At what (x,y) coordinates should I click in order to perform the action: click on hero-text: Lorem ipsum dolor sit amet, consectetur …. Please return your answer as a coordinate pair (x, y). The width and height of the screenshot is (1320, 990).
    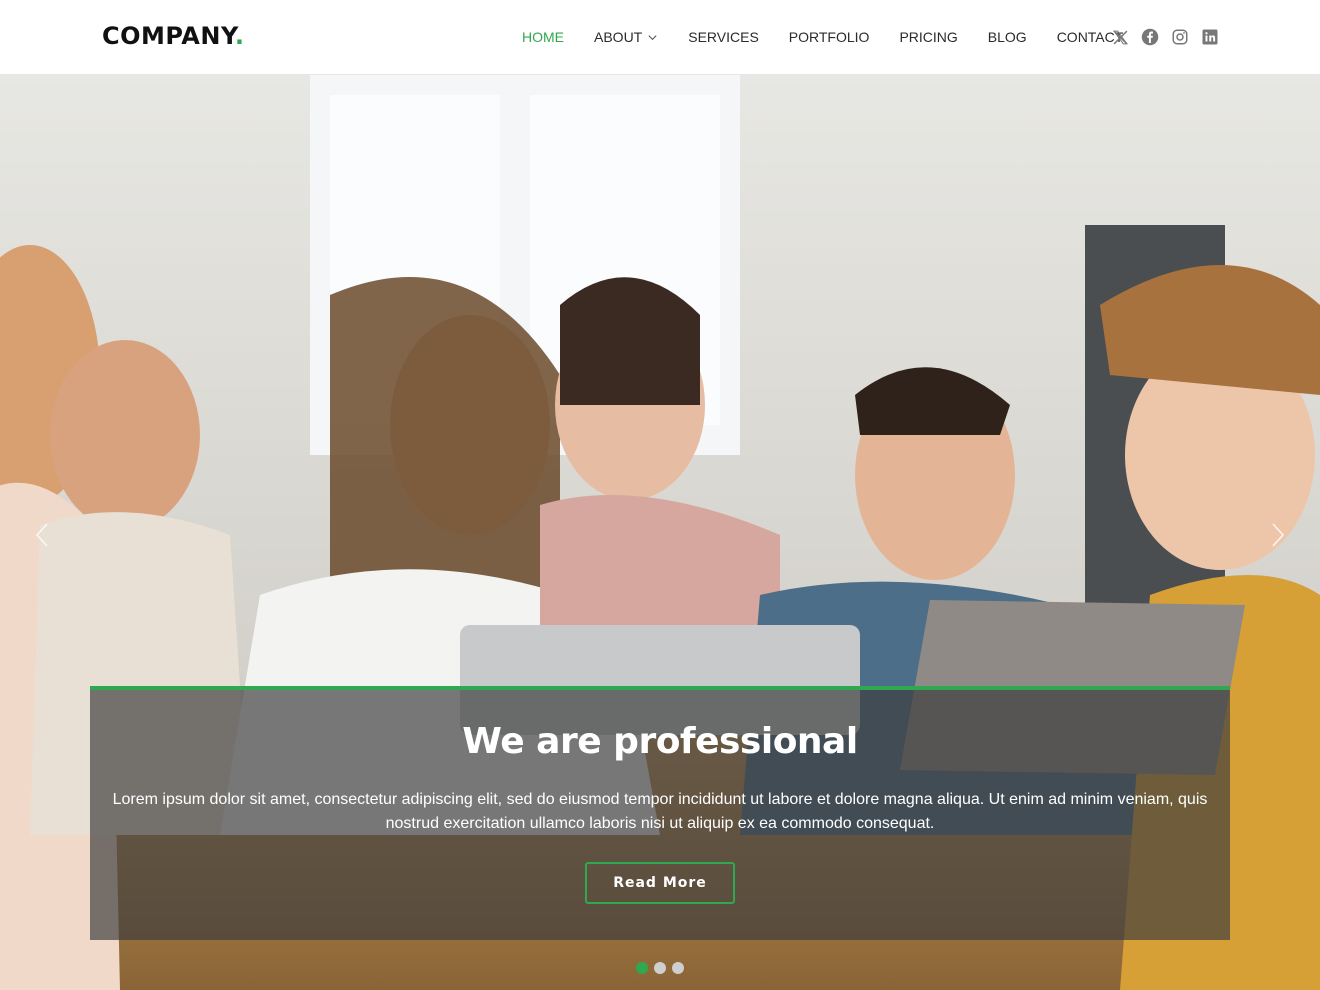
    Looking at the image, I should click on (660, 811).